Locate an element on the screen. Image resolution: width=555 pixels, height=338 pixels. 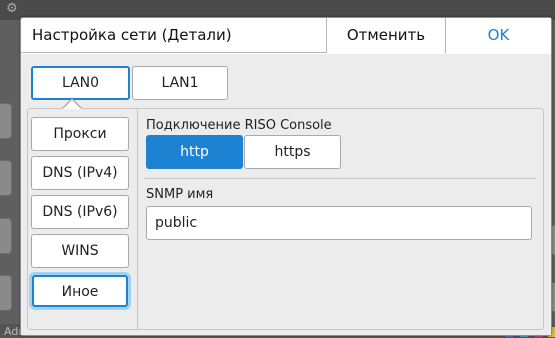
sidebar-item-wins: WINS is located at coordinates (80, 251).